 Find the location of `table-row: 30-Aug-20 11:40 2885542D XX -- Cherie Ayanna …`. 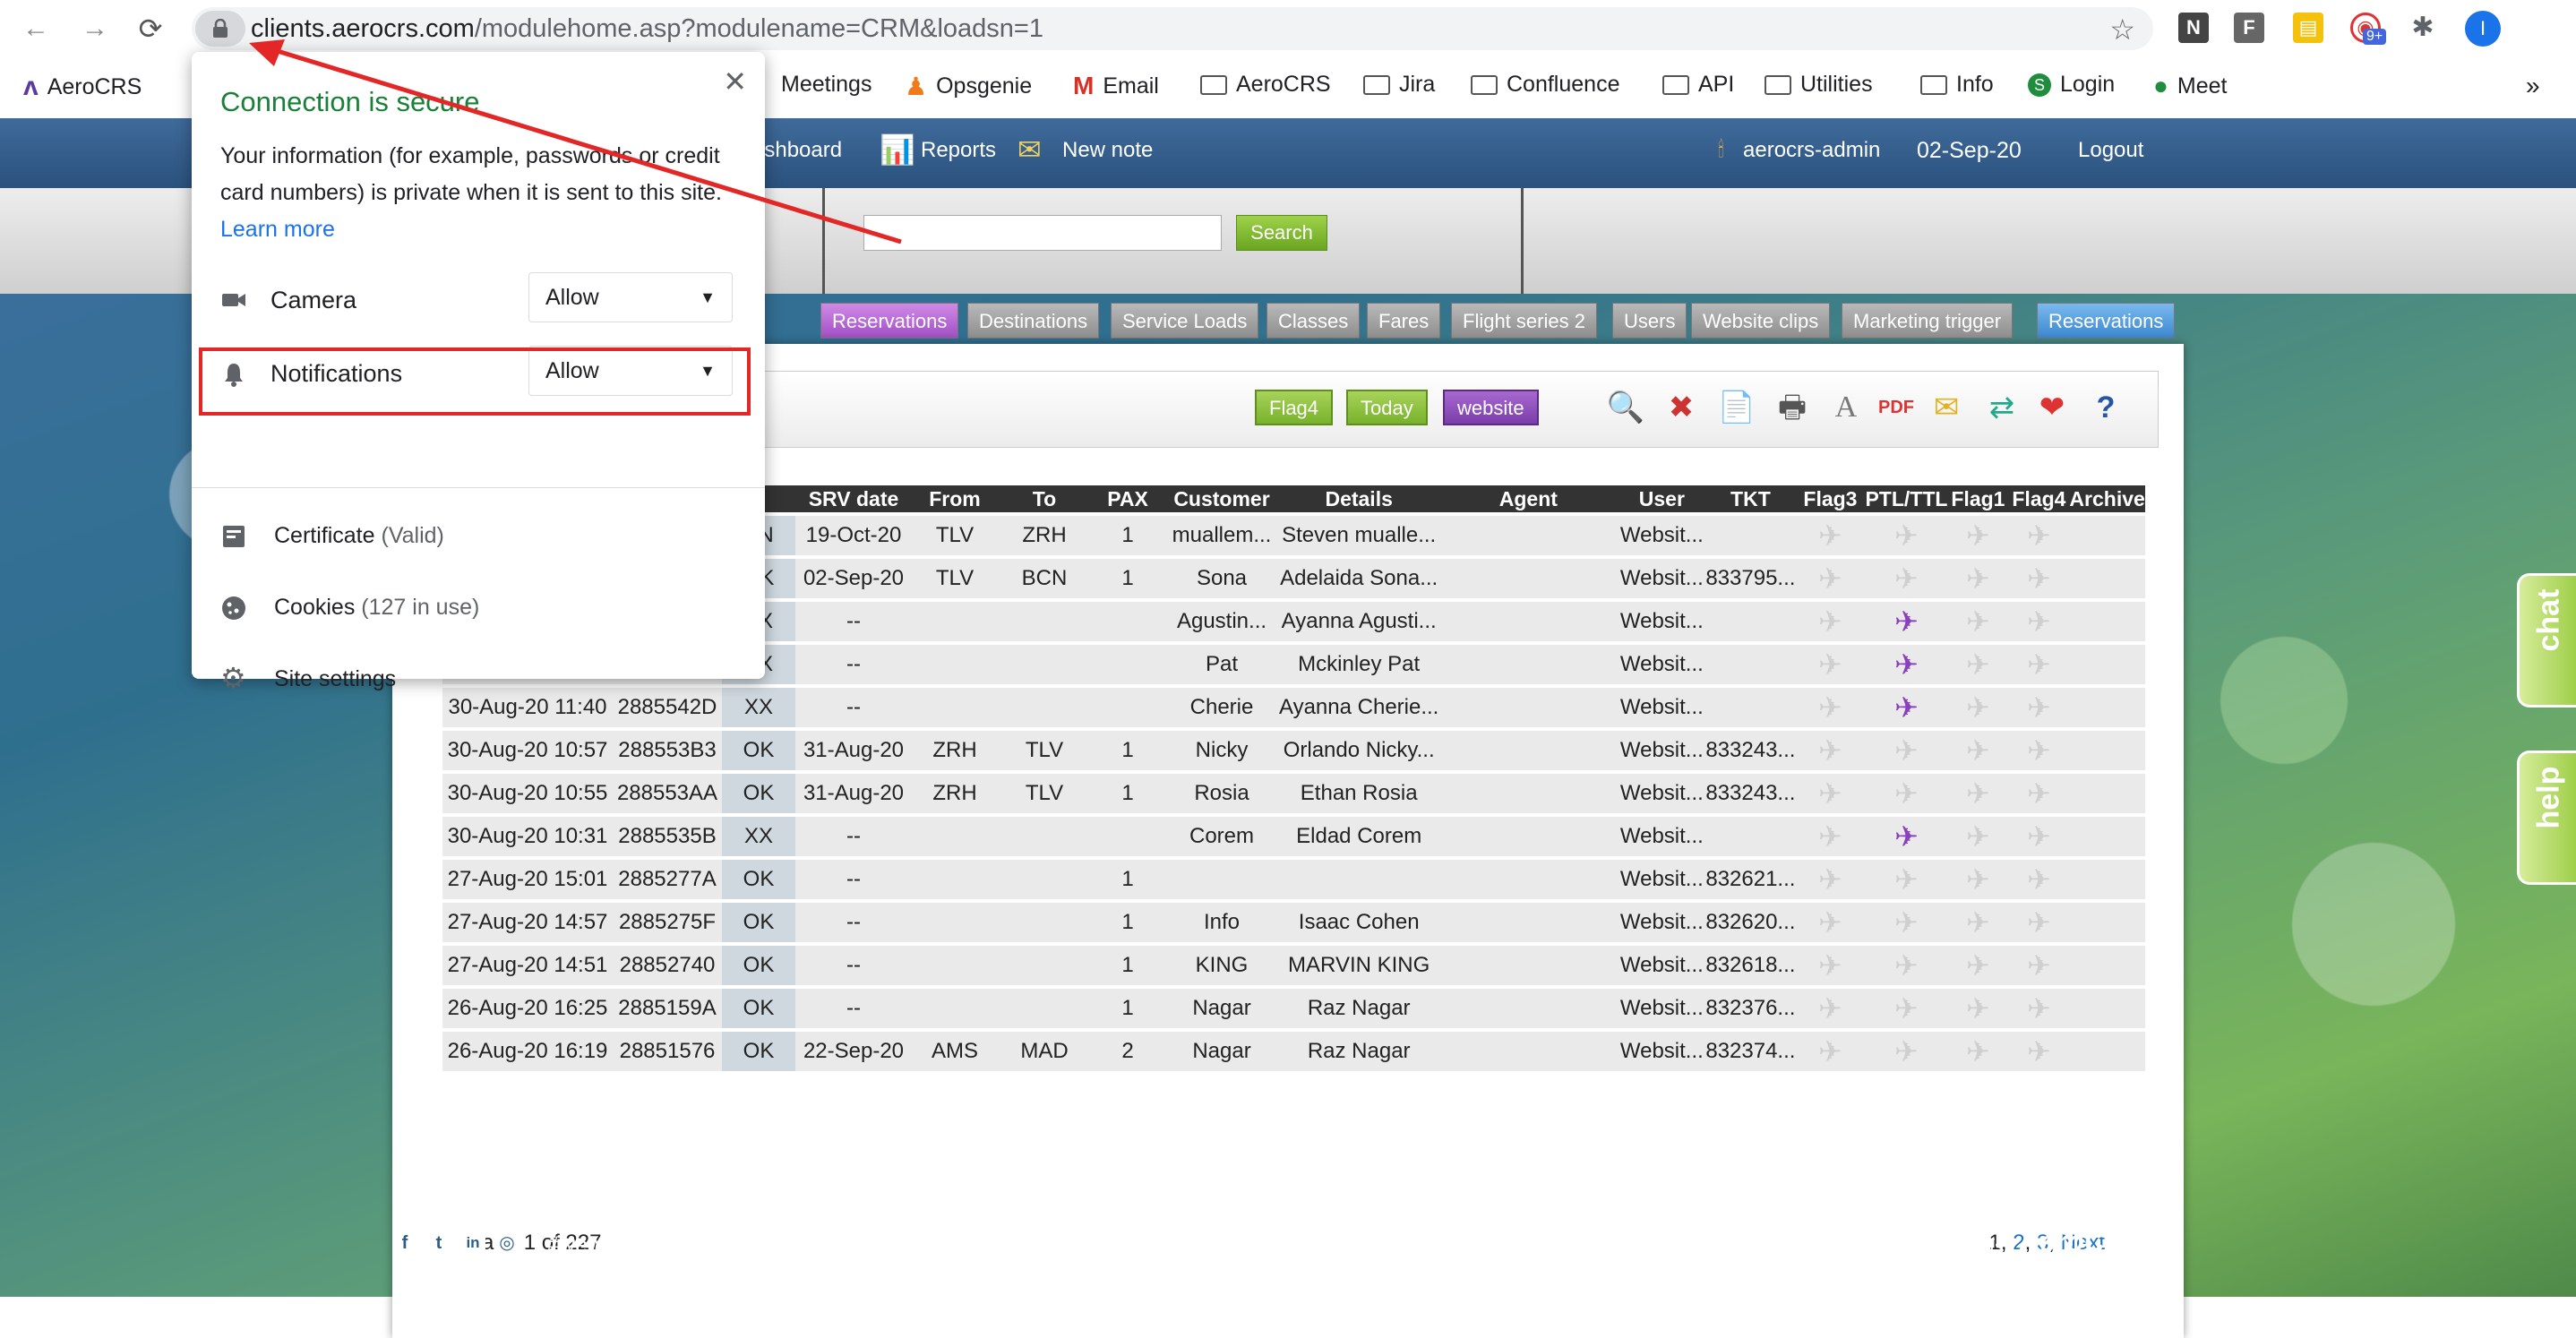

table-row: 30-Aug-20 11:40 2885542D XX -- Cherie Ayanna … is located at coordinates (1293, 707).